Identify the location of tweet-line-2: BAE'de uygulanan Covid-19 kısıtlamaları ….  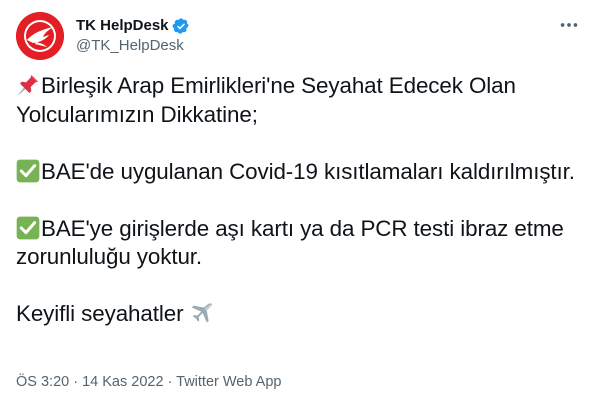
(301, 172).